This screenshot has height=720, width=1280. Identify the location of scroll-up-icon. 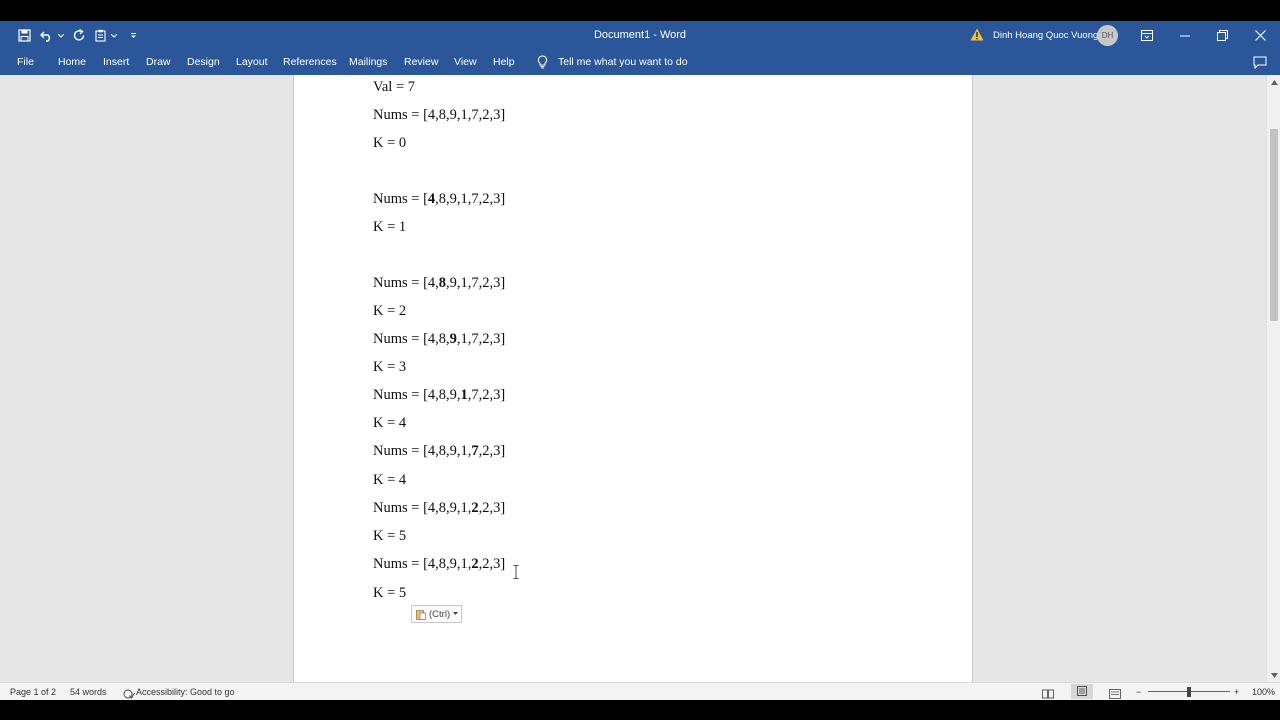
(1273, 82).